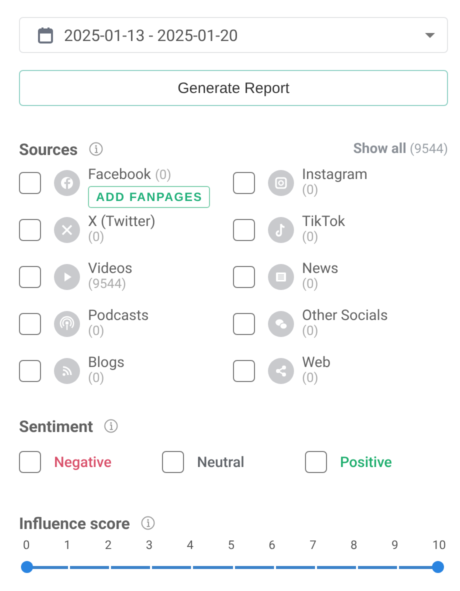 The width and height of the screenshot is (460, 591). What do you see at coordinates (394, 545) in the screenshot?
I see `tick-label: 9` at bounding box center [394, 545].